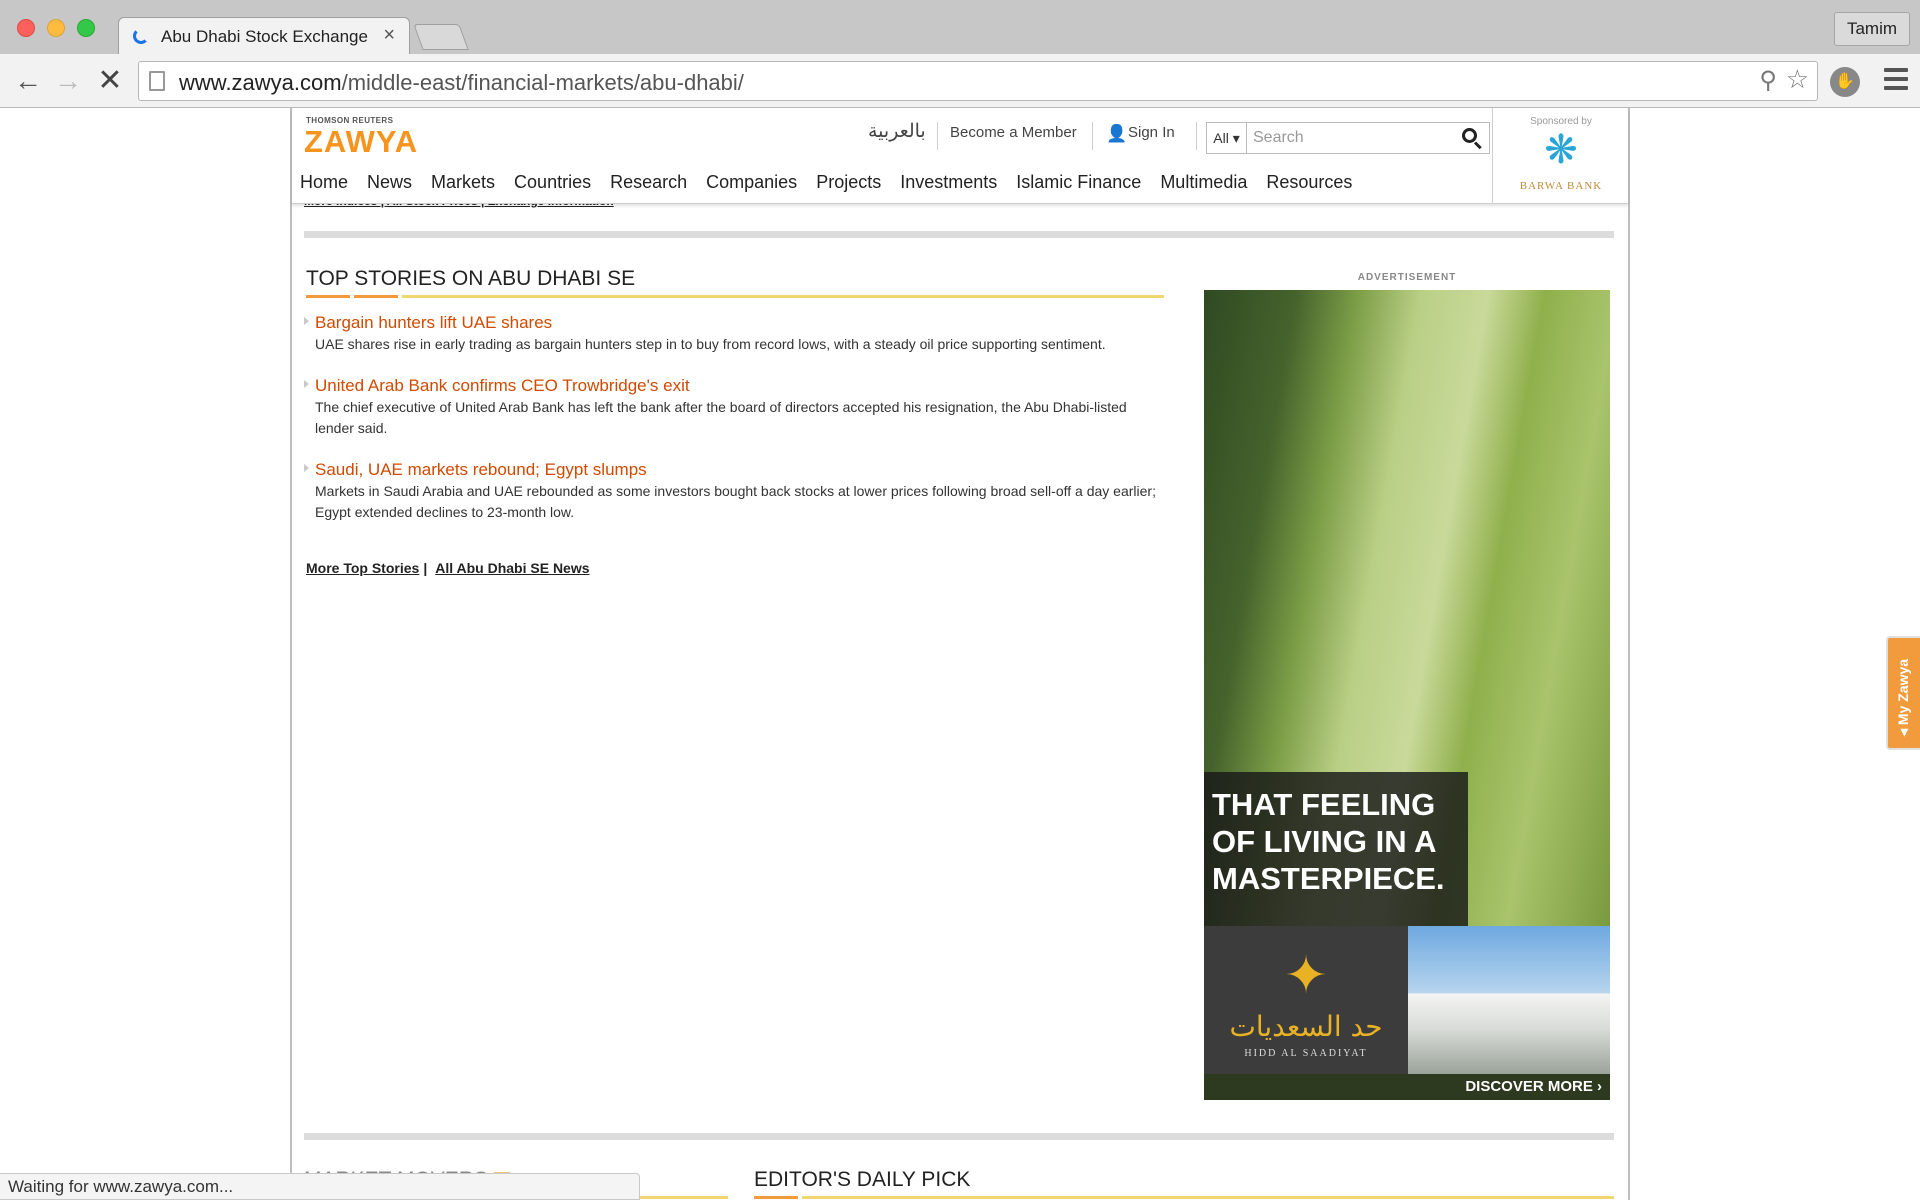  What do you see at coordinates (1078, 182) in the screenshot?
I see `nav-item-islamic-finance: Islamic Finance` at bounding box center [1078, 182].